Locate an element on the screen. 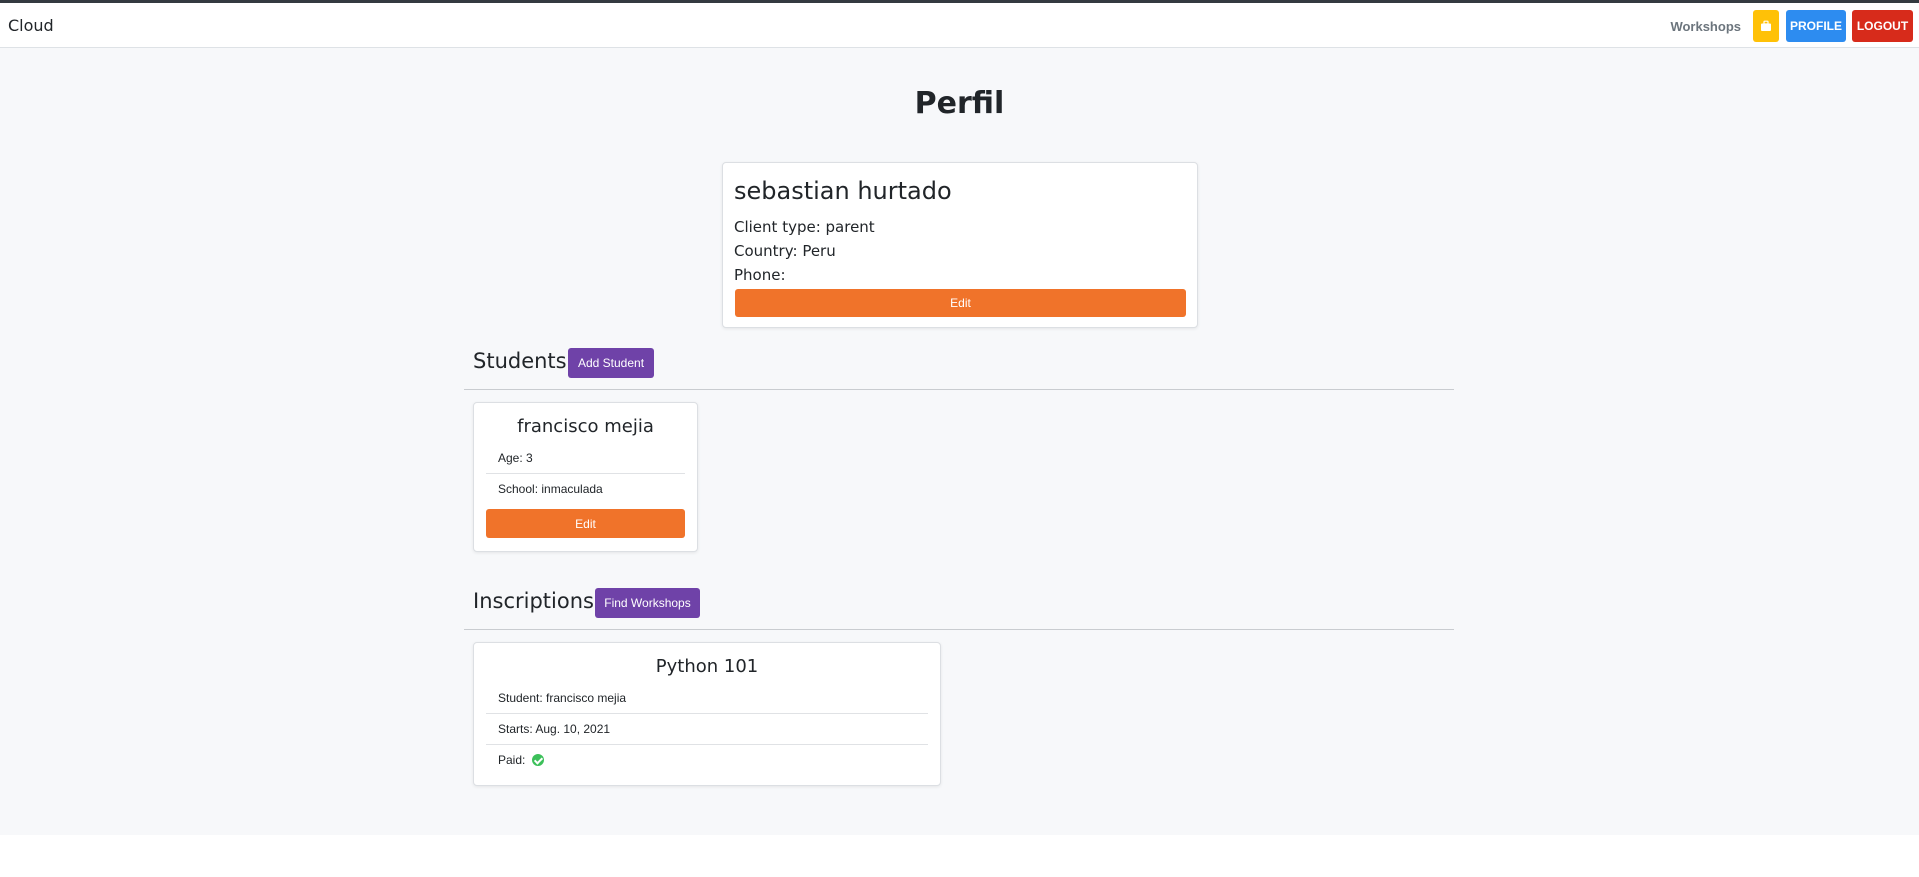  nav-link-workshops: Workshops is located at coordinates (1705, 26).